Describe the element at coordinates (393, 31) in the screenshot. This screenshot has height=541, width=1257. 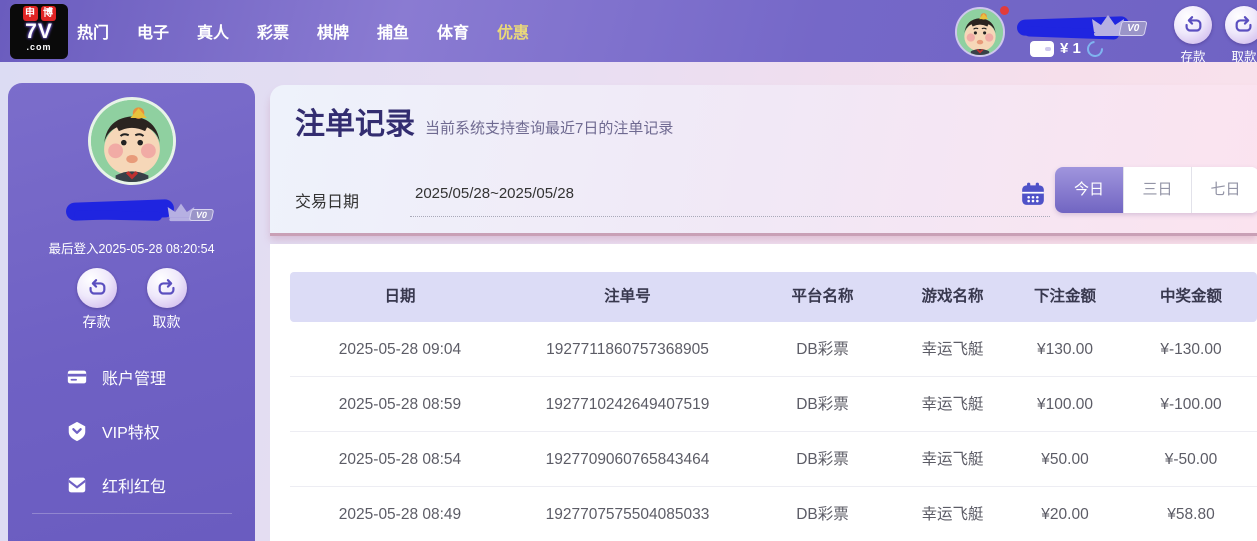
I see `nav-item-6: 捕鱼` at that location.